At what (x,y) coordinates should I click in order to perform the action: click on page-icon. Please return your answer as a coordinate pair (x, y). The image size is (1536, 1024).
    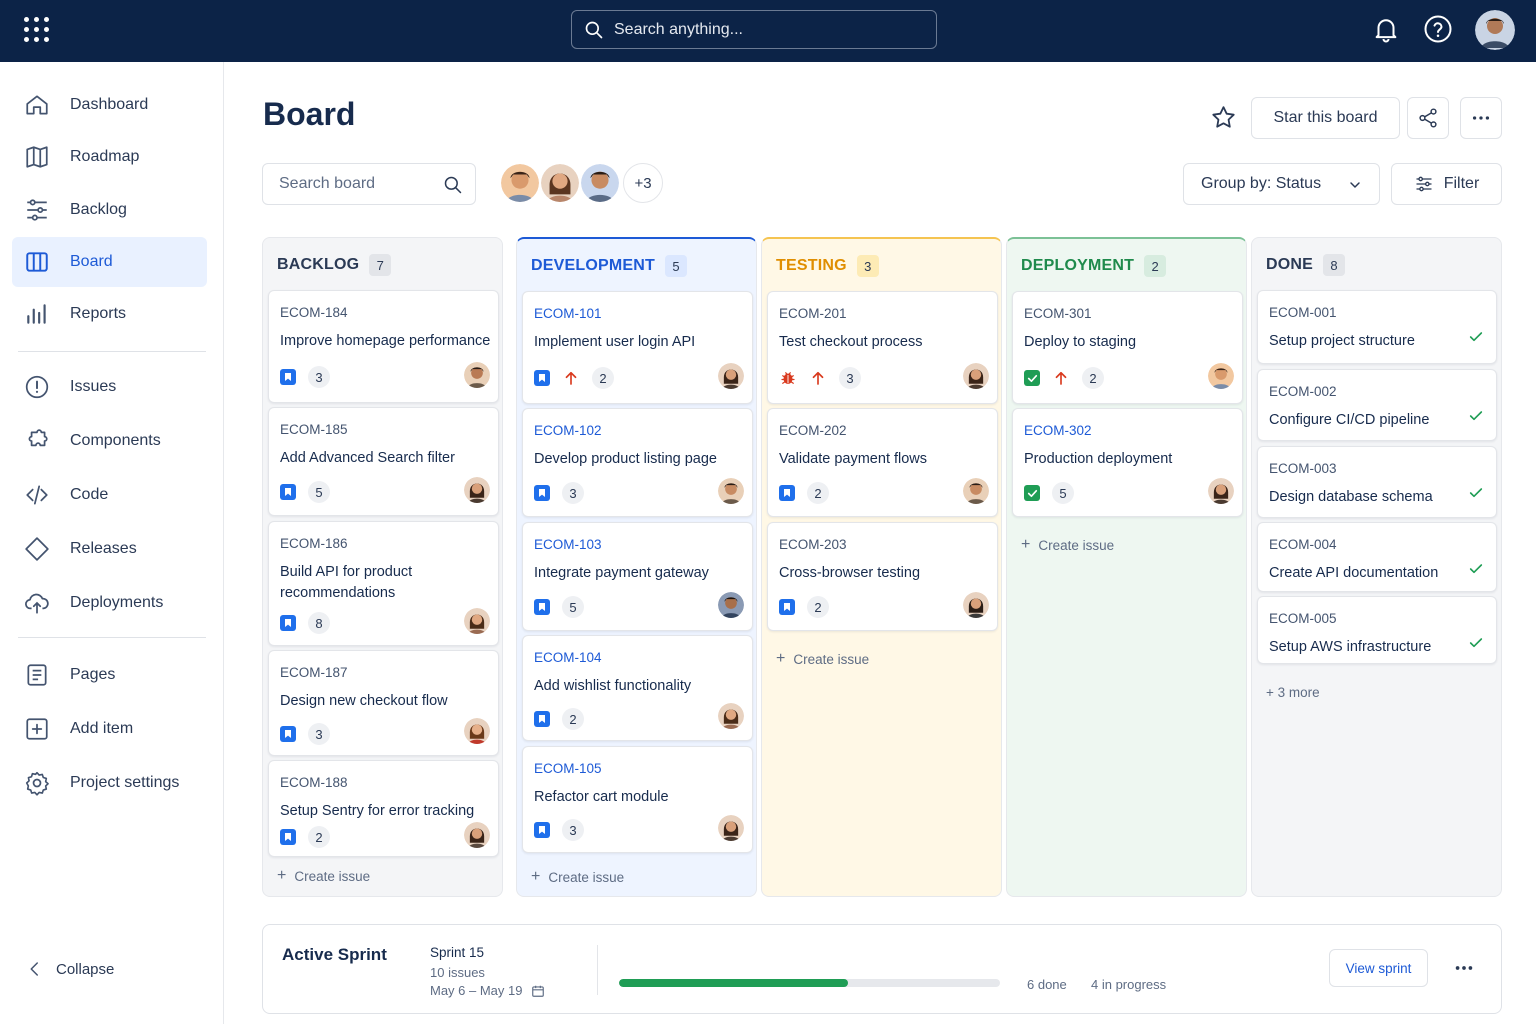
    Looking at the image, I should click on (37, 675).